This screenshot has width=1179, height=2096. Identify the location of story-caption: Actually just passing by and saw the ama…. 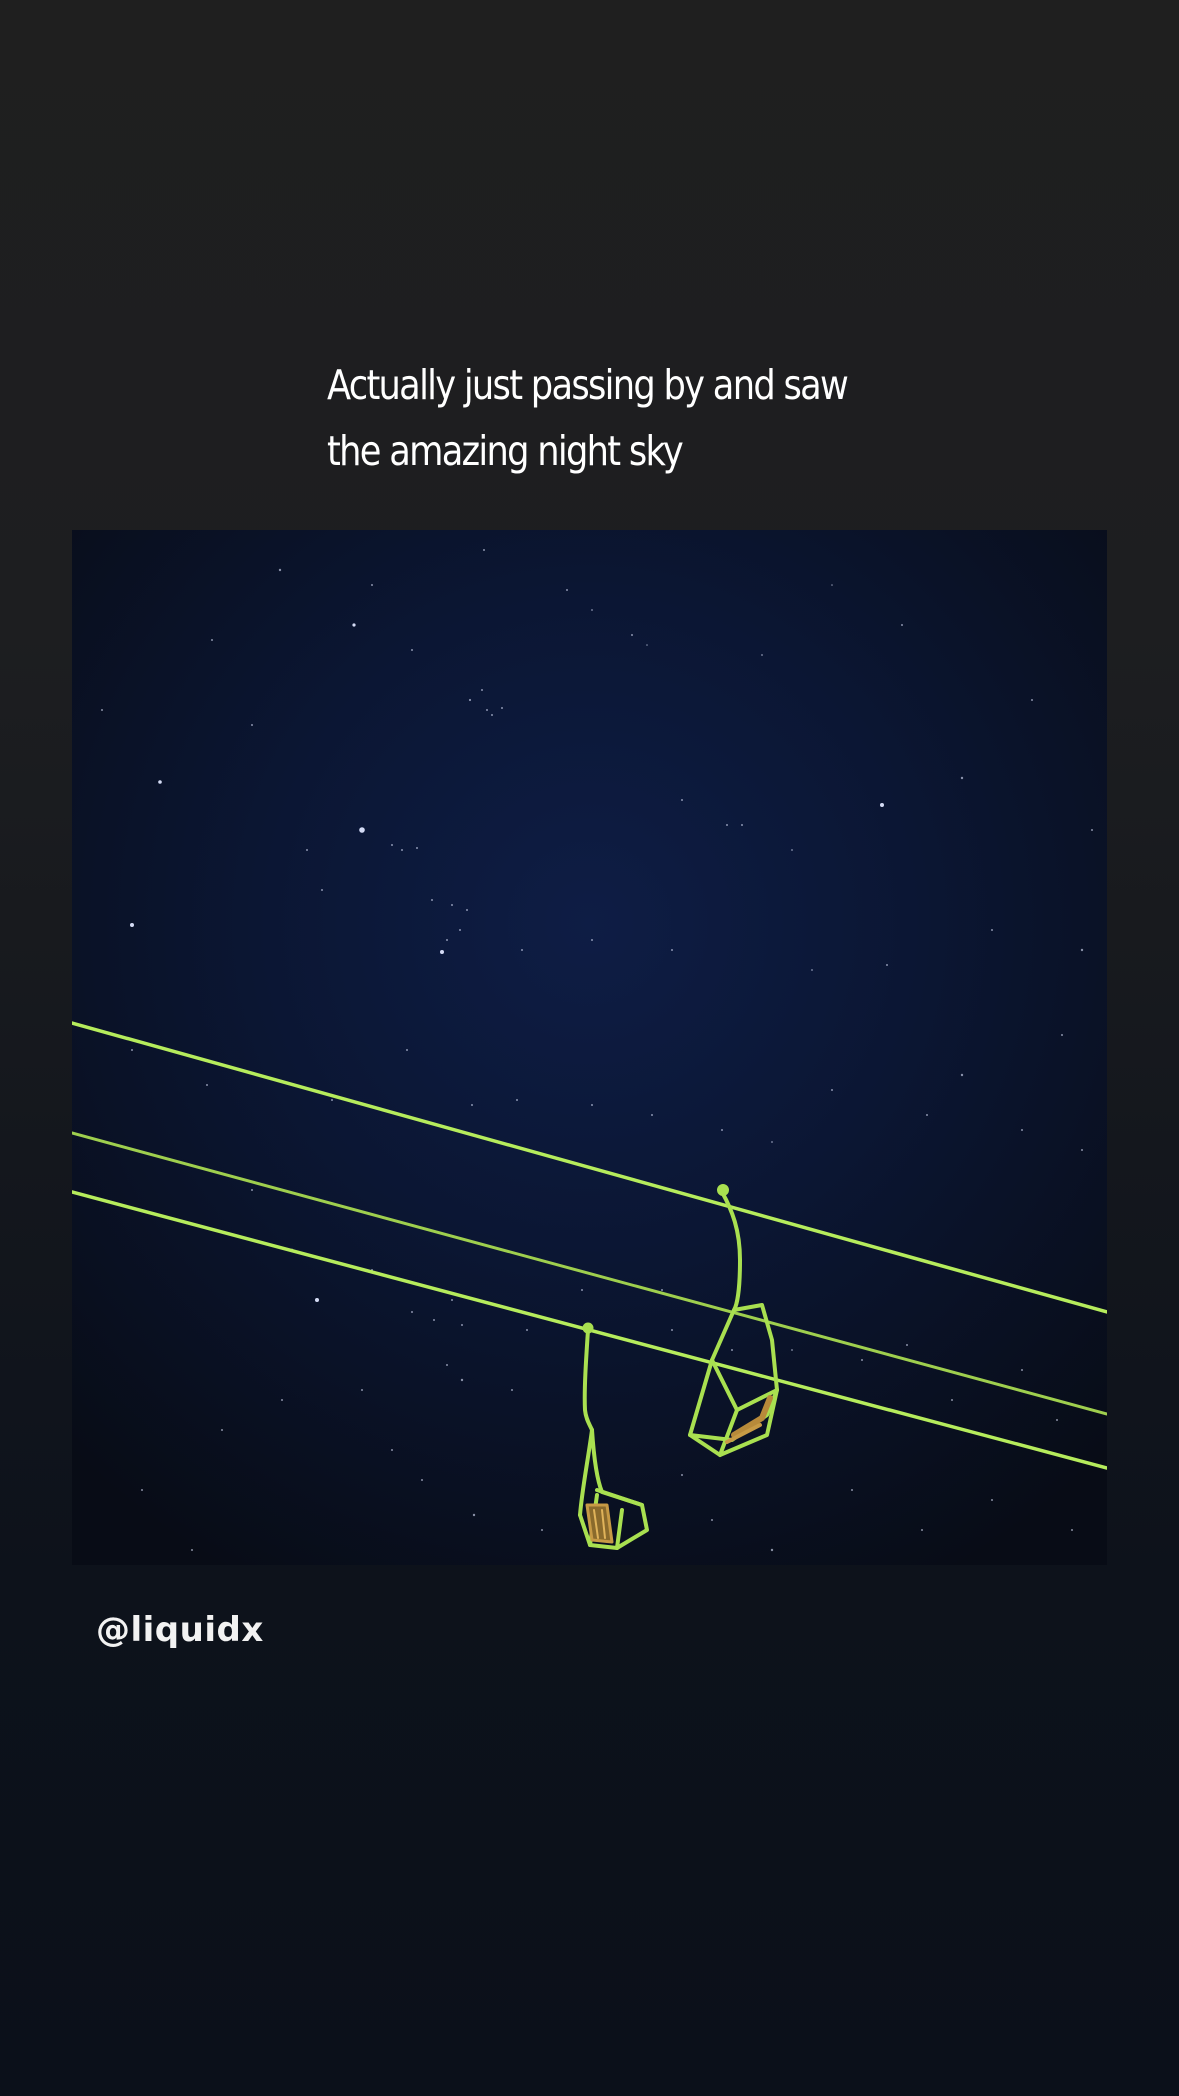
(593, 418).